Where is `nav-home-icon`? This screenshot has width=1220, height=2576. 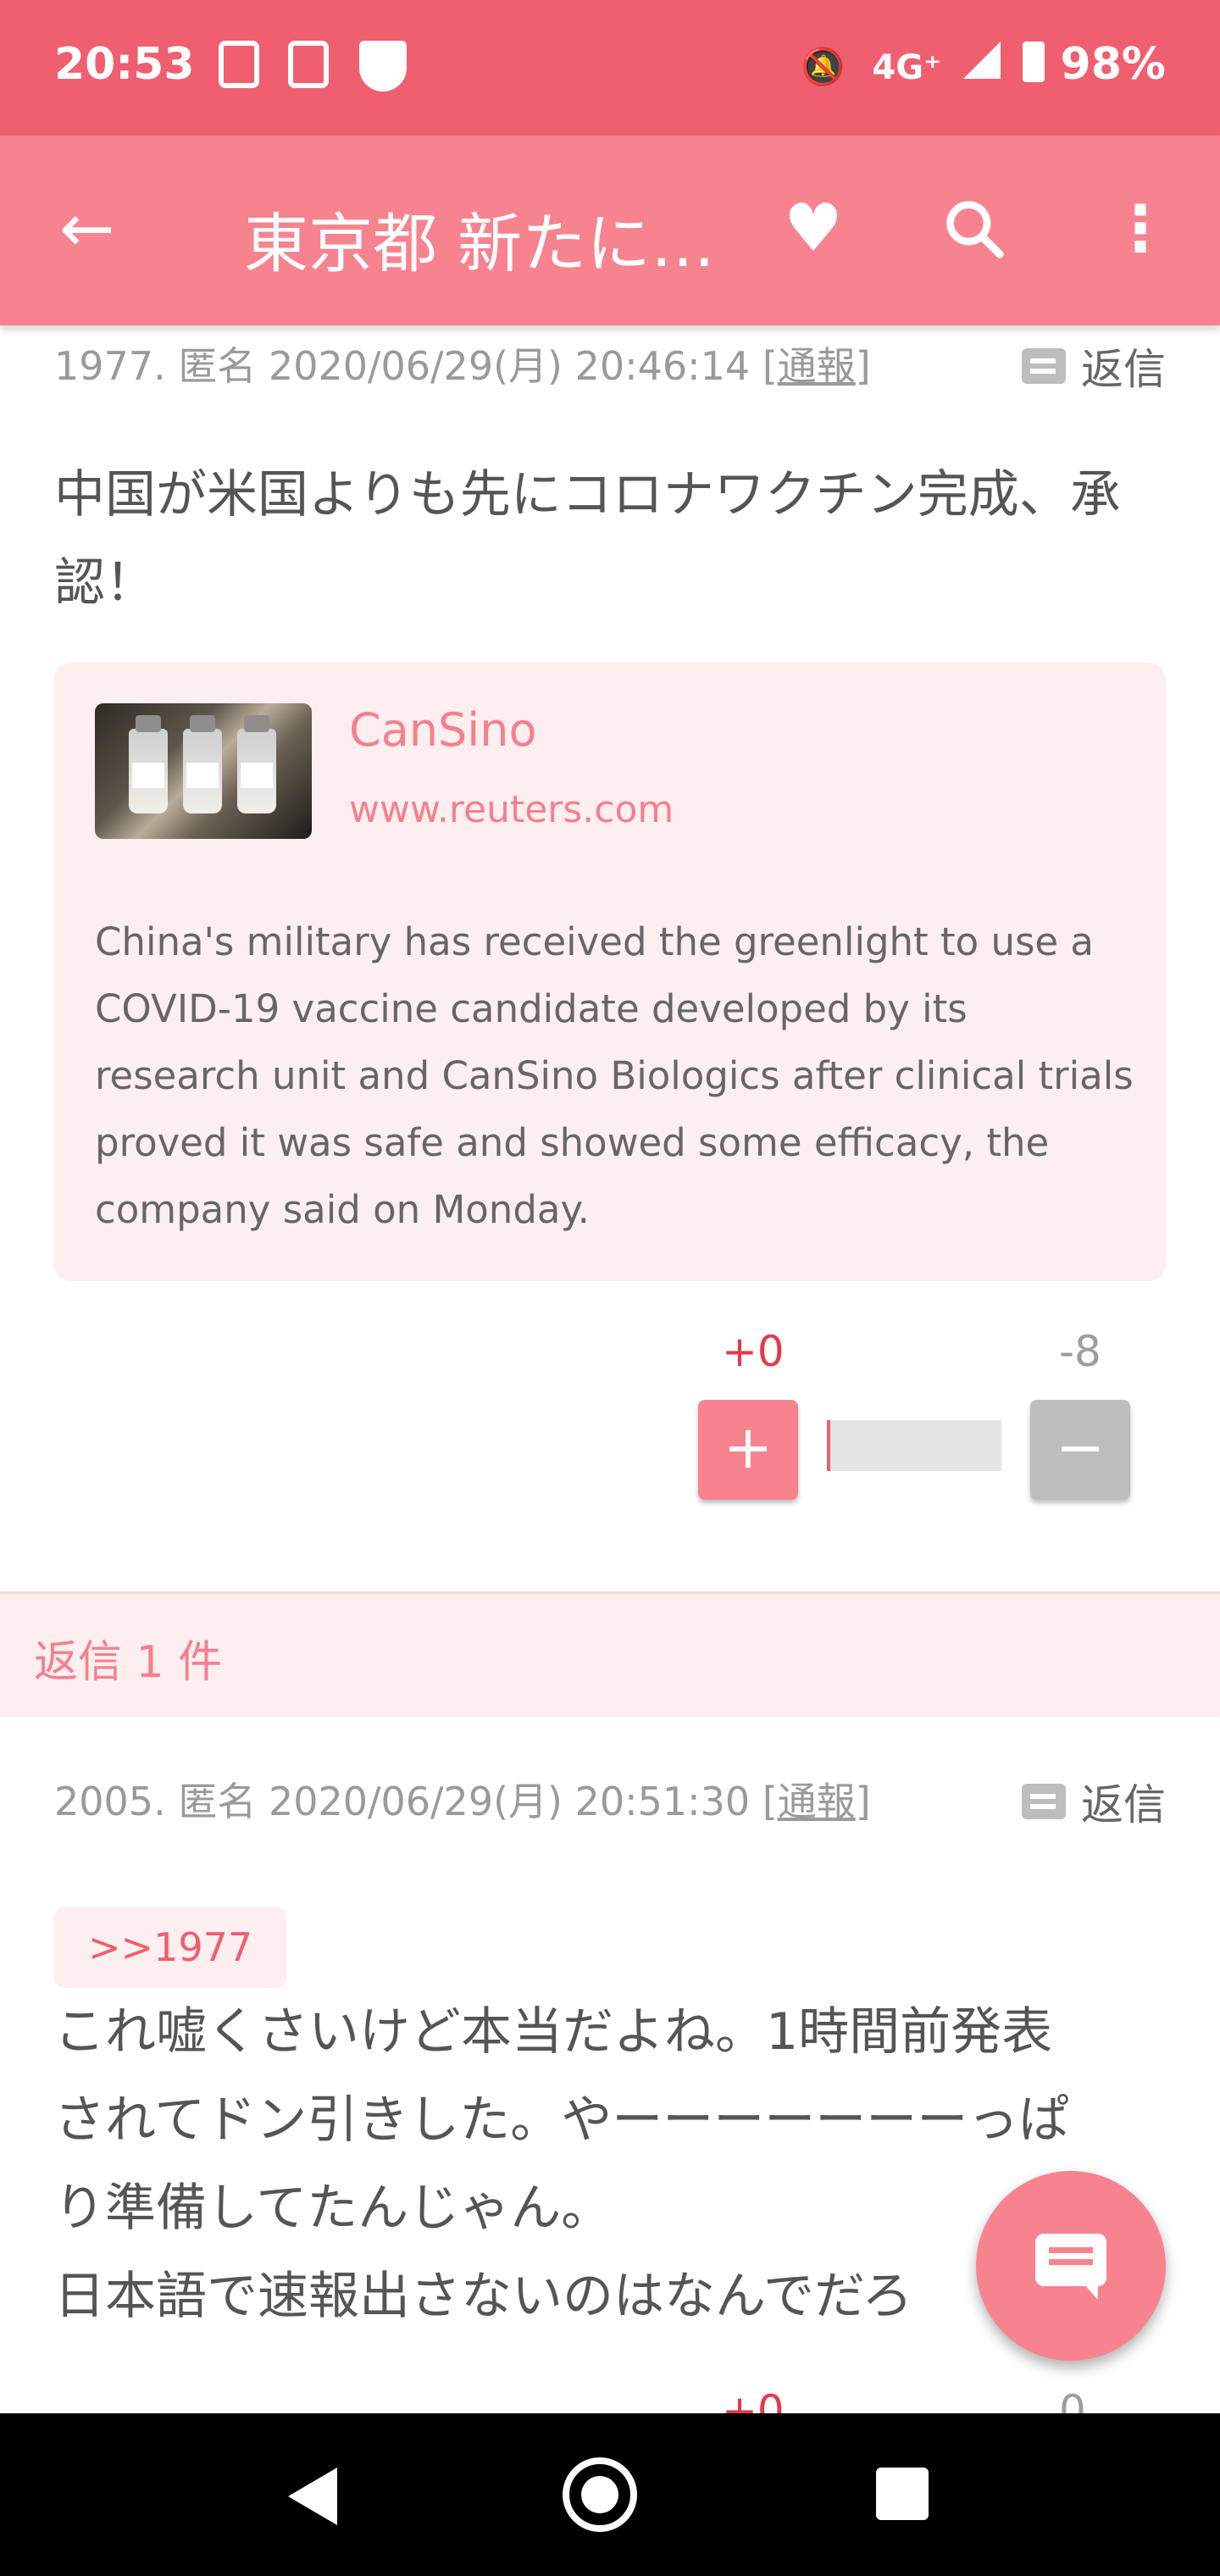
nav-home-icon is located at coordinates (600, 2494).